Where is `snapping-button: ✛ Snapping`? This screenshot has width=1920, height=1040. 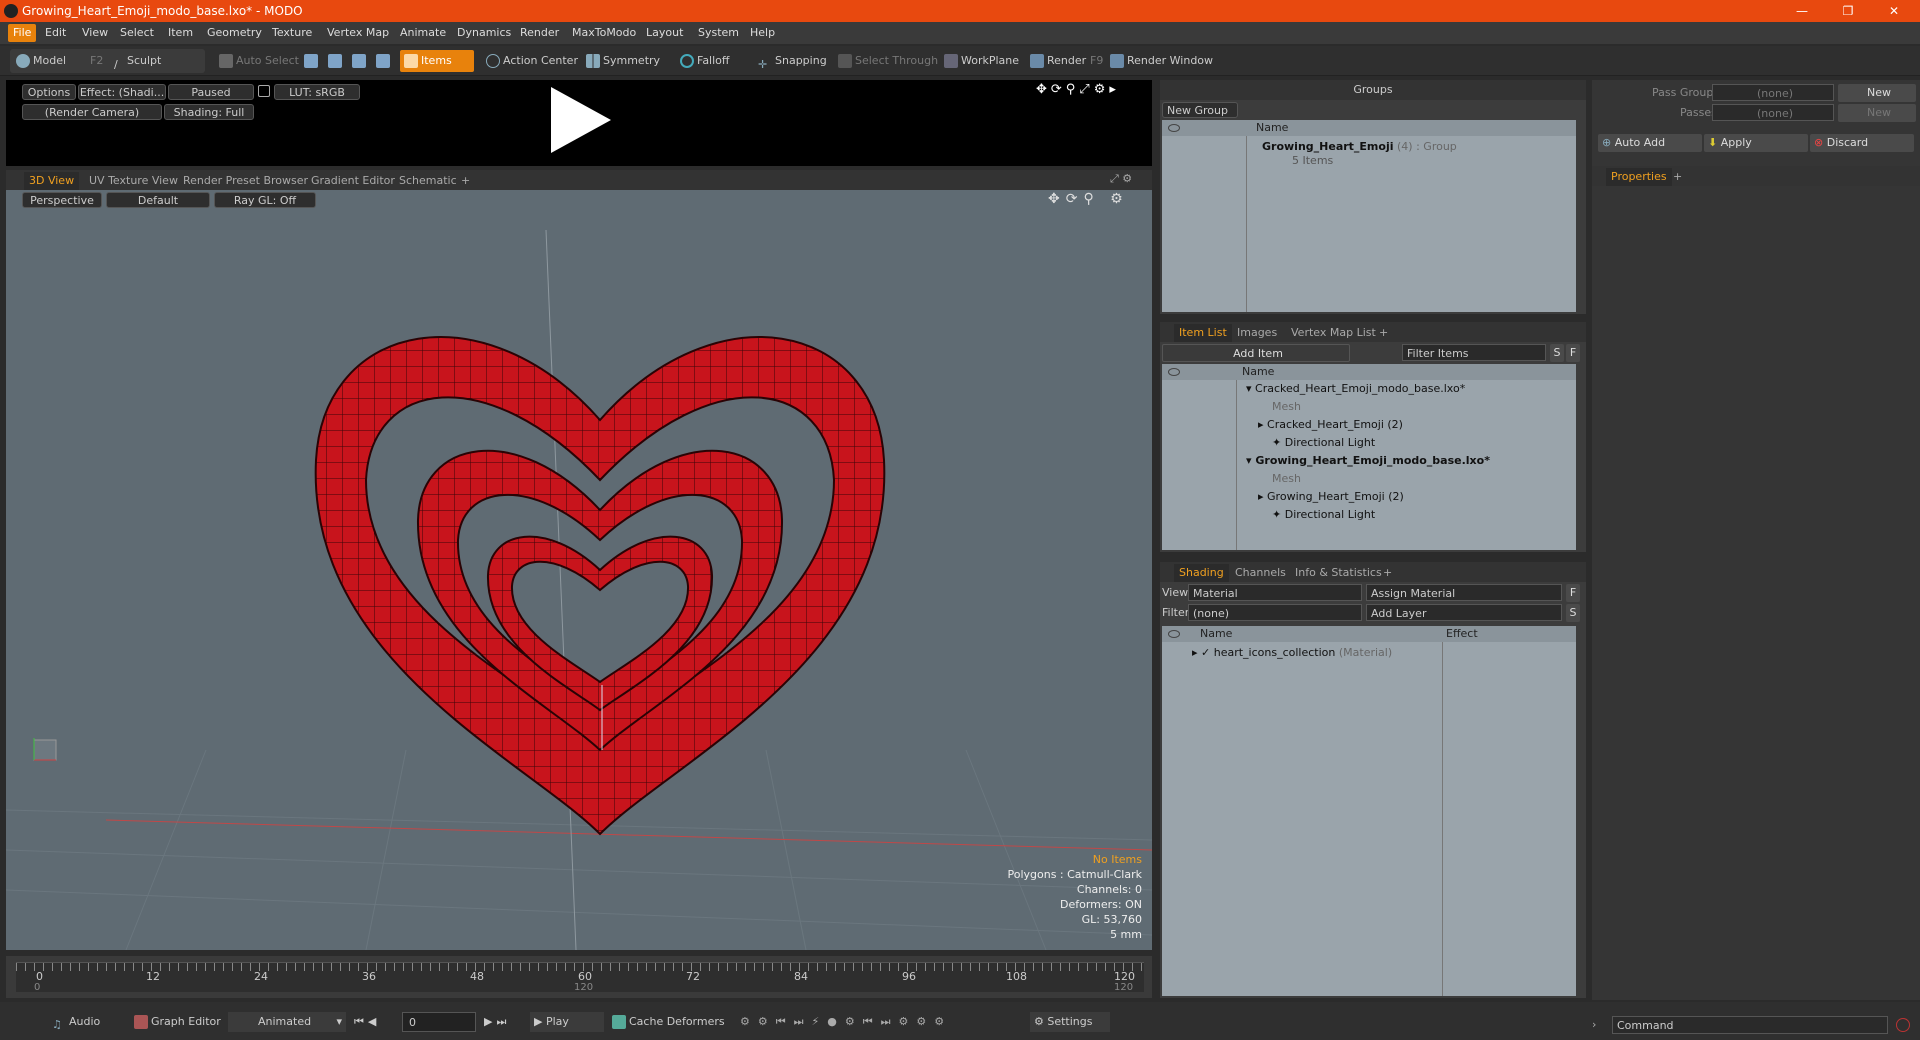
snapping-button: ✛ Snapping is located at coordinates (790, 61).